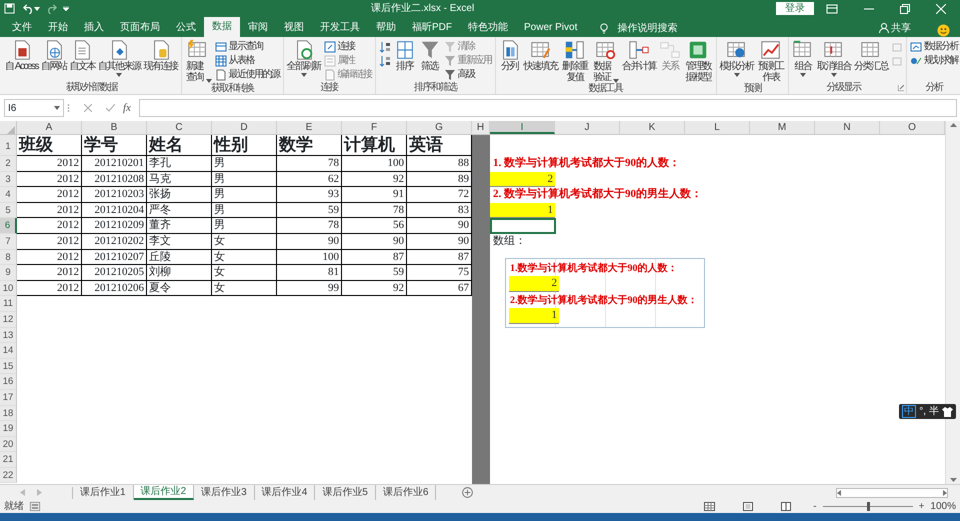  Describe the element at coordinates (901, 88) in the screenshot. I see `launcher-icon` at that location.